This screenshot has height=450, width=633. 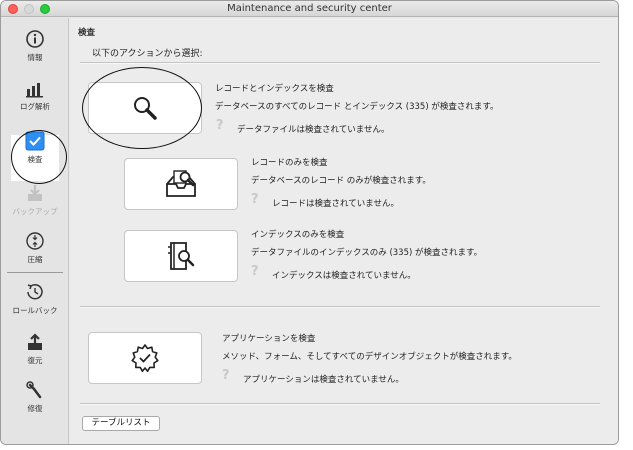 I want to click on sidebar-item-label: 圧縮, so click(x=35, y=259).